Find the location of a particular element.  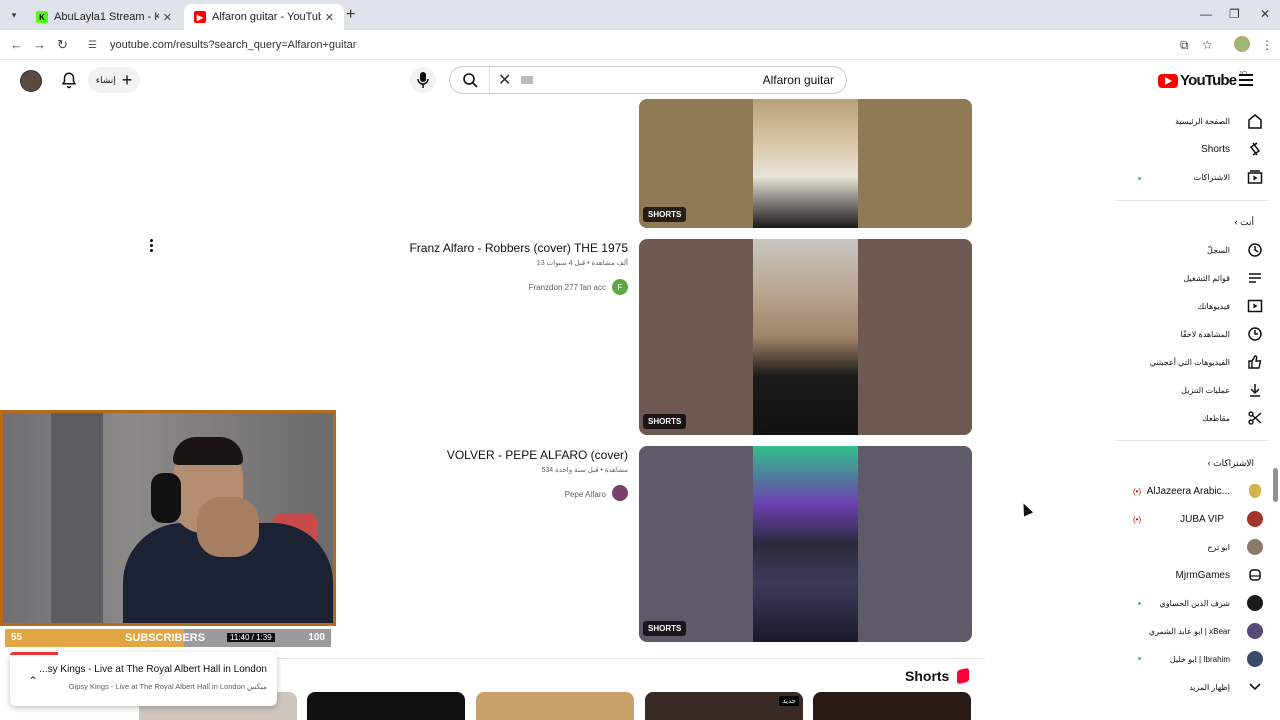

more-actions-icon is located at coordinates (151, 246).